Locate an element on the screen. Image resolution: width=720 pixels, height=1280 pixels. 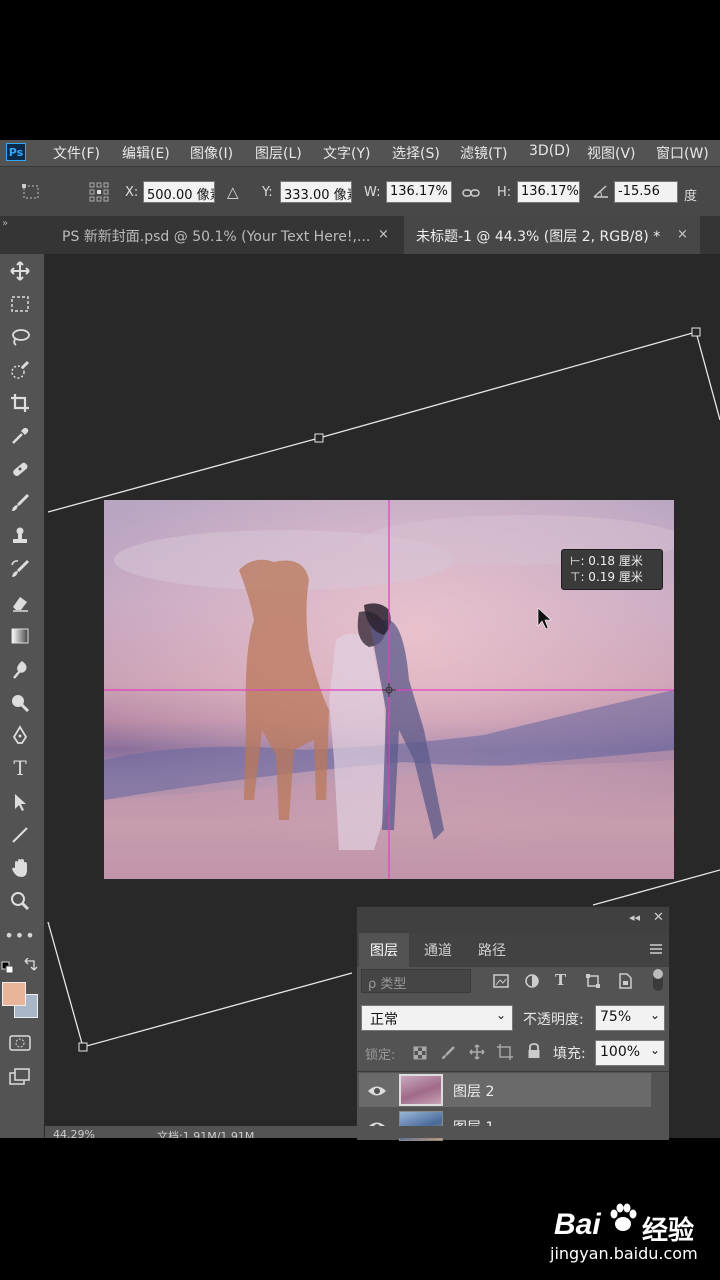
status-bar: 44.29% 文档:1.91M/1.91M is located at coordinates (305, 1132).